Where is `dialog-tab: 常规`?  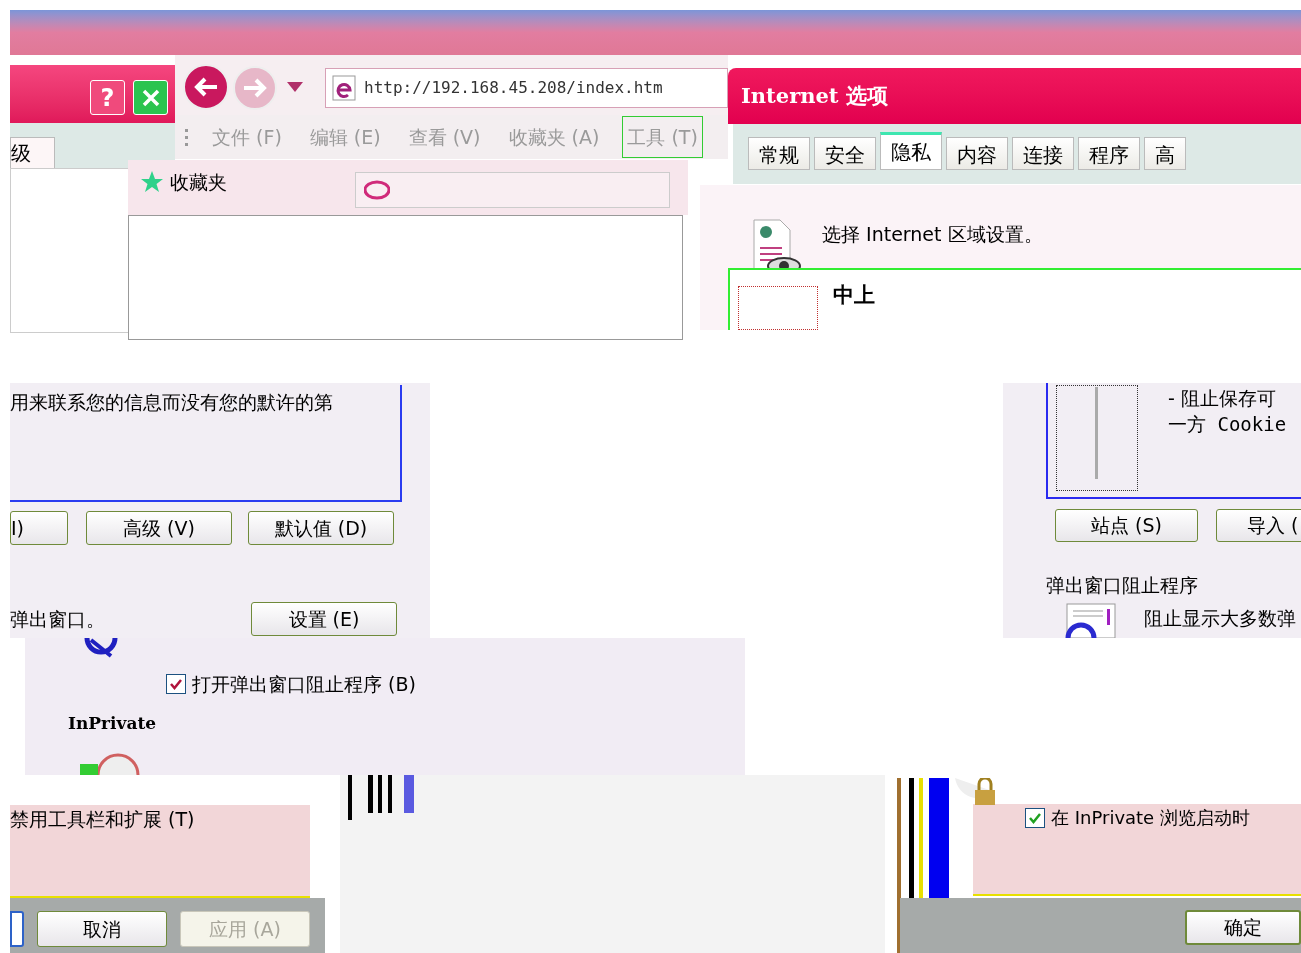 dialog-tab: 常规 is located at coordinates (779, 153).